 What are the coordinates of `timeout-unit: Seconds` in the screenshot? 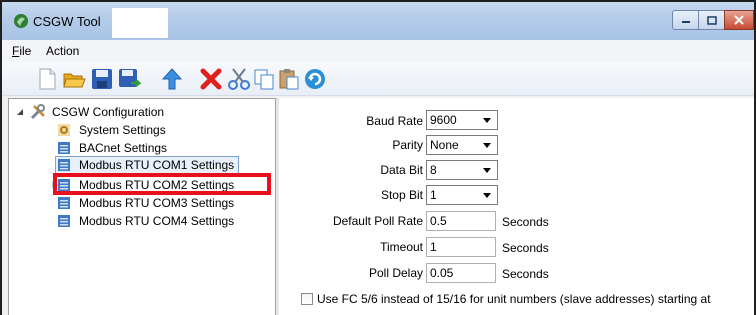 It's located at (525, 248).